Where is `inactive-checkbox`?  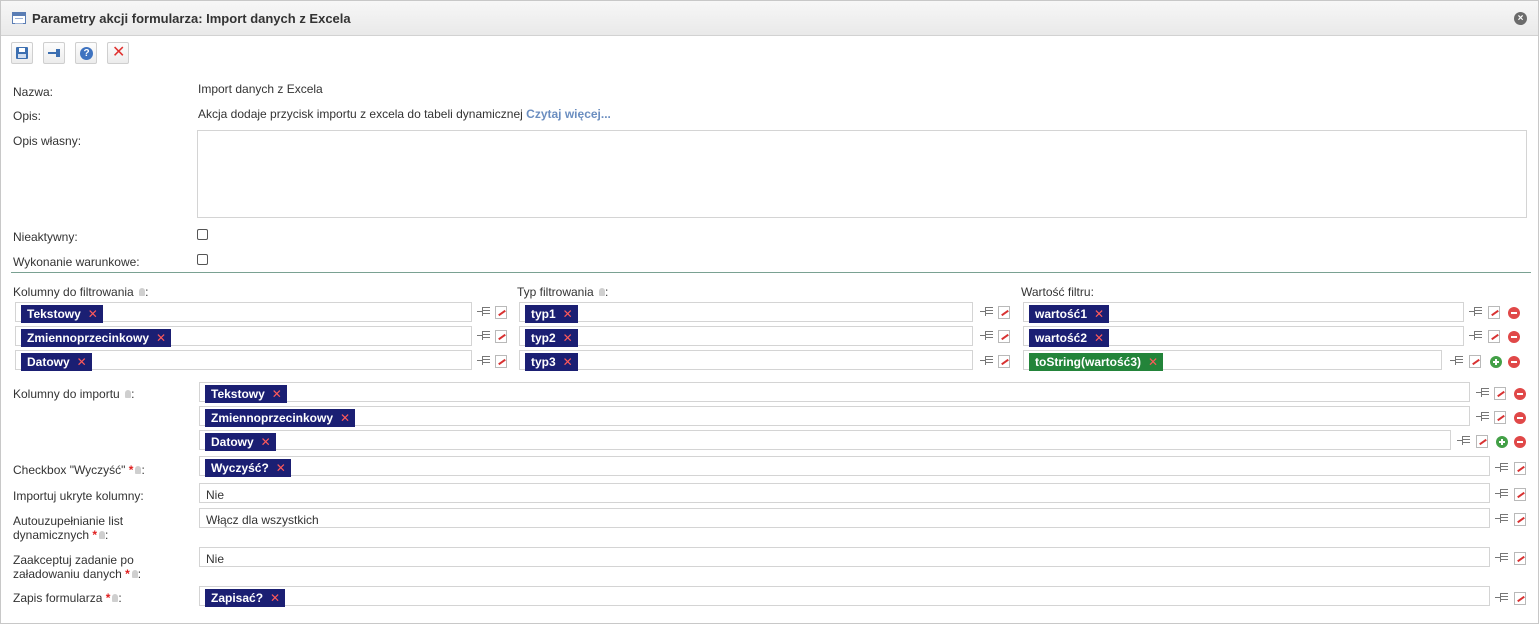 inactive-checkbox is located at coordinates (202, 234).